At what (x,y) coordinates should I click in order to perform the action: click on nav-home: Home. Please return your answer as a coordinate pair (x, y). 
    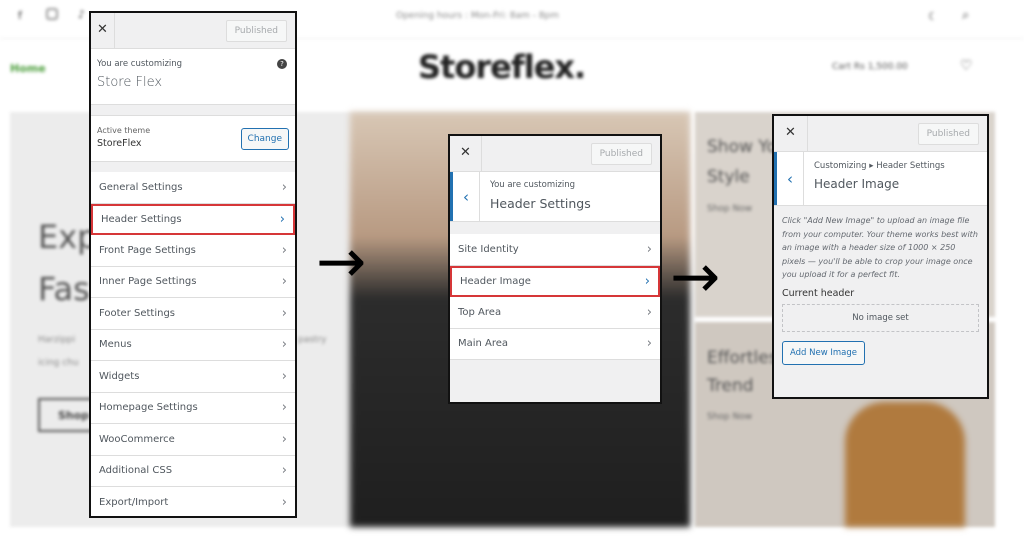
    Looking at the image, I should click on (28, 68).